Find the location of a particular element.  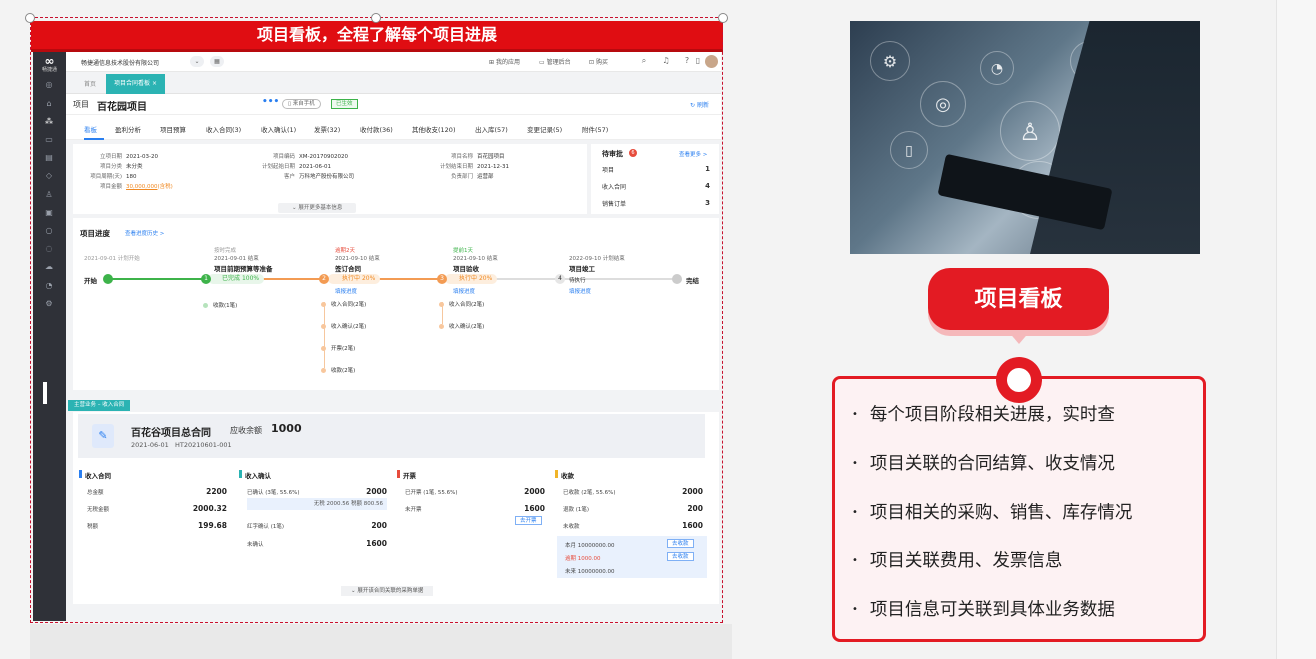

income-row: 税额 199.68 is located at coordinates (157, 525).